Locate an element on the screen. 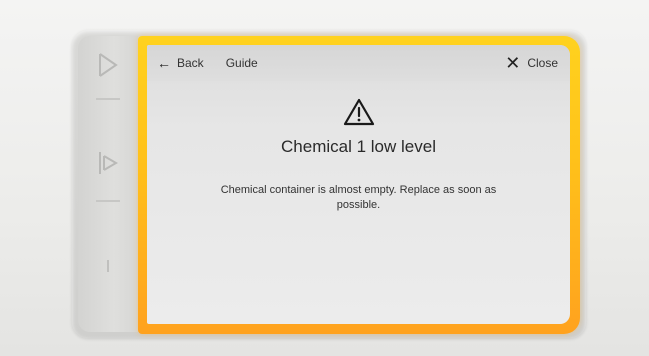 This screenshot has height=356, width=649. alert-title: Chemical 1 low level is located at coordinates (358, 146).